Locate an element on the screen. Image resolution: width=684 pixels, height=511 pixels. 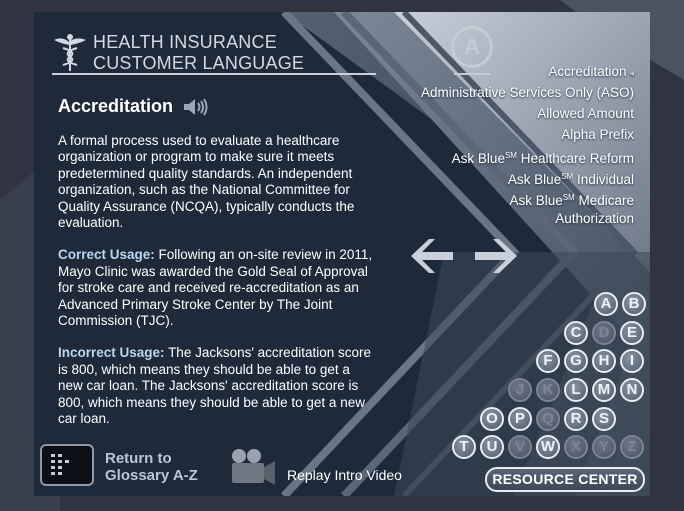
term-list-item: Ask BlueSM Medicare is located at coordinates (527, 197).